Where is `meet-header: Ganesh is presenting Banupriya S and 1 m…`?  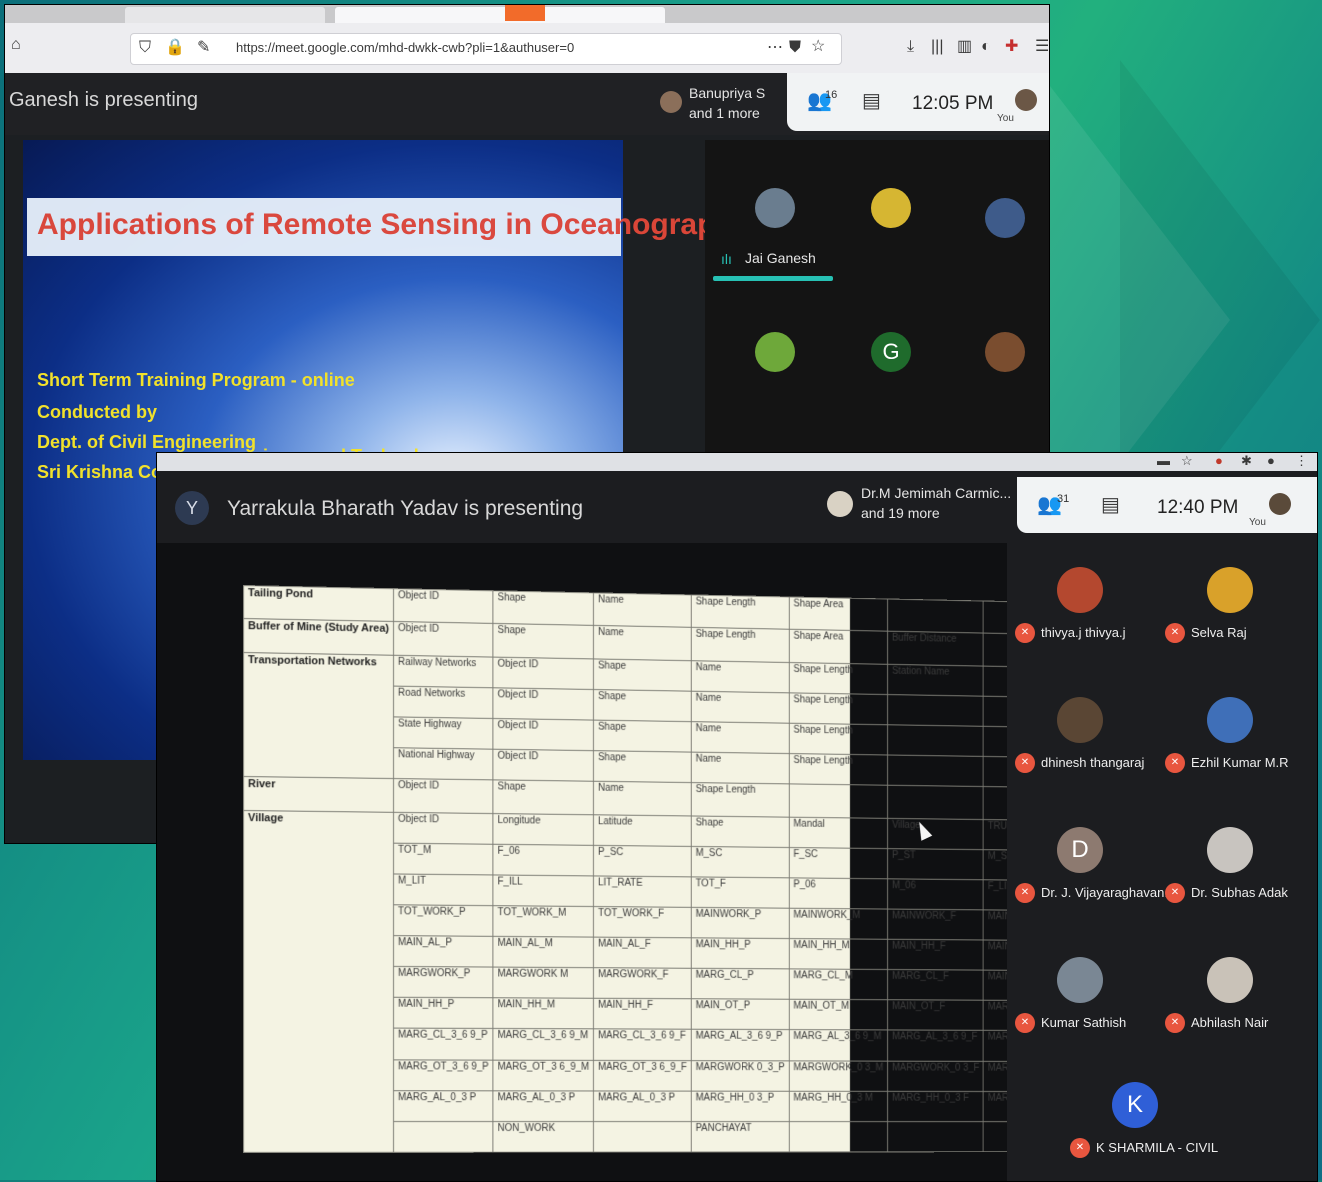 meet-header: Ganesh is presenting Banupriya S and 1 m… is located at coordinates (527, 104).